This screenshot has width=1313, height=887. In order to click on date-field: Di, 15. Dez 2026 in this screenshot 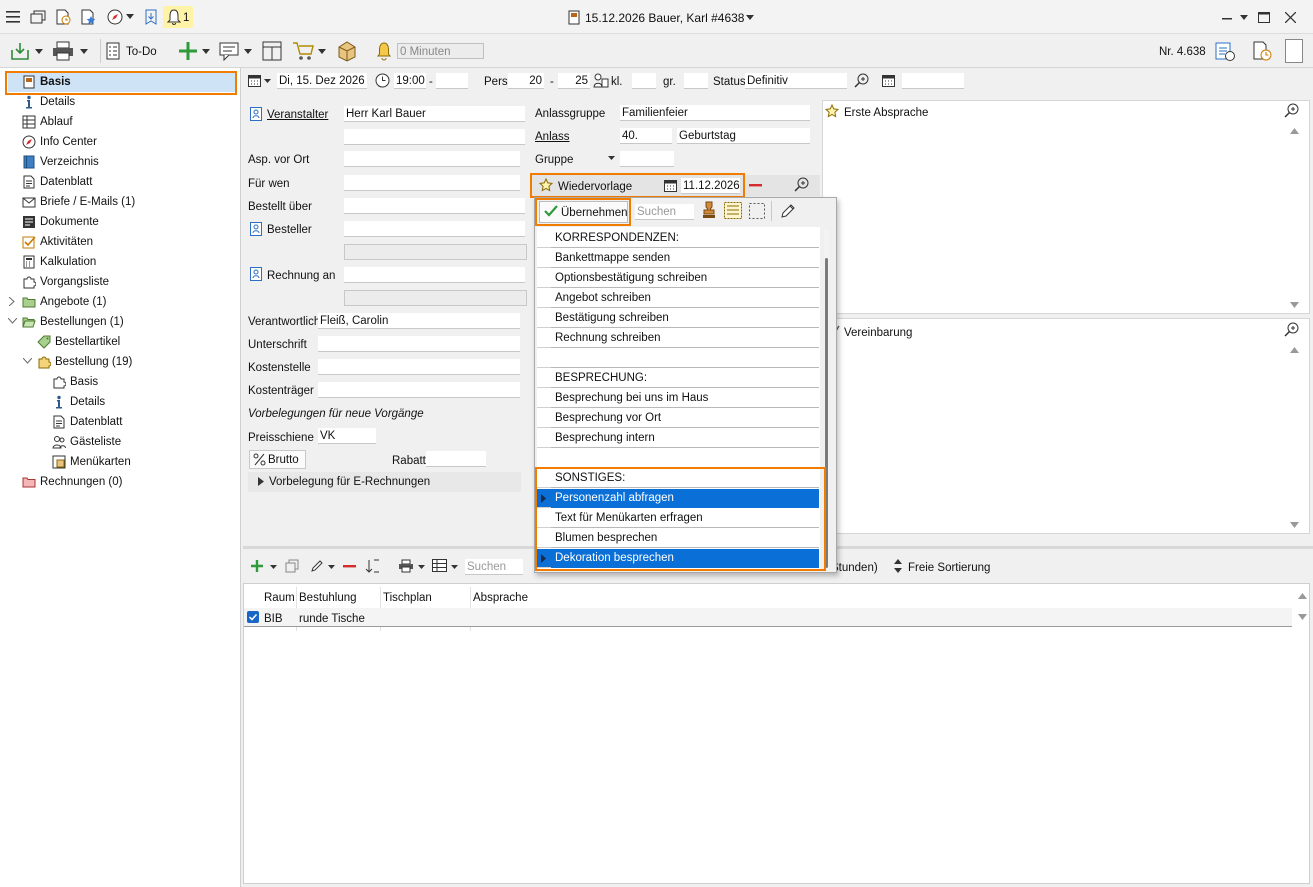, I will do `click(322, 81)`.